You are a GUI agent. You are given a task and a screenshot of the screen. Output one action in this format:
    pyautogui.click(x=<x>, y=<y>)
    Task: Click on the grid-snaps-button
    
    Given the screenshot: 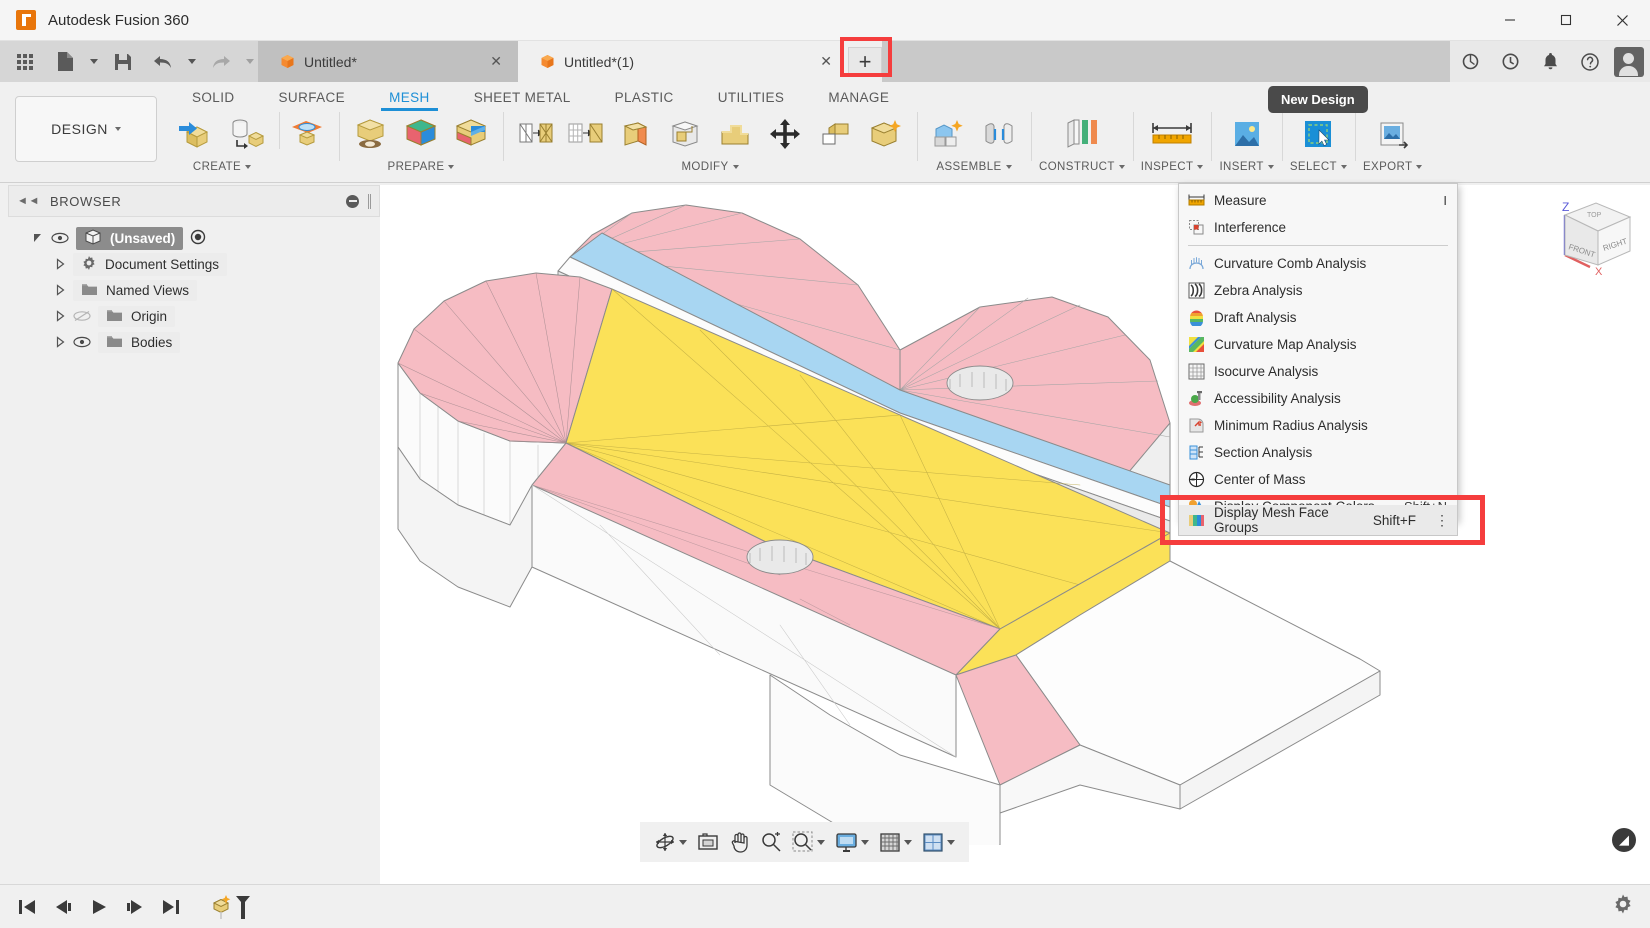 What is the action you would take?
    pyautogui.click(x=895, y=842)
    